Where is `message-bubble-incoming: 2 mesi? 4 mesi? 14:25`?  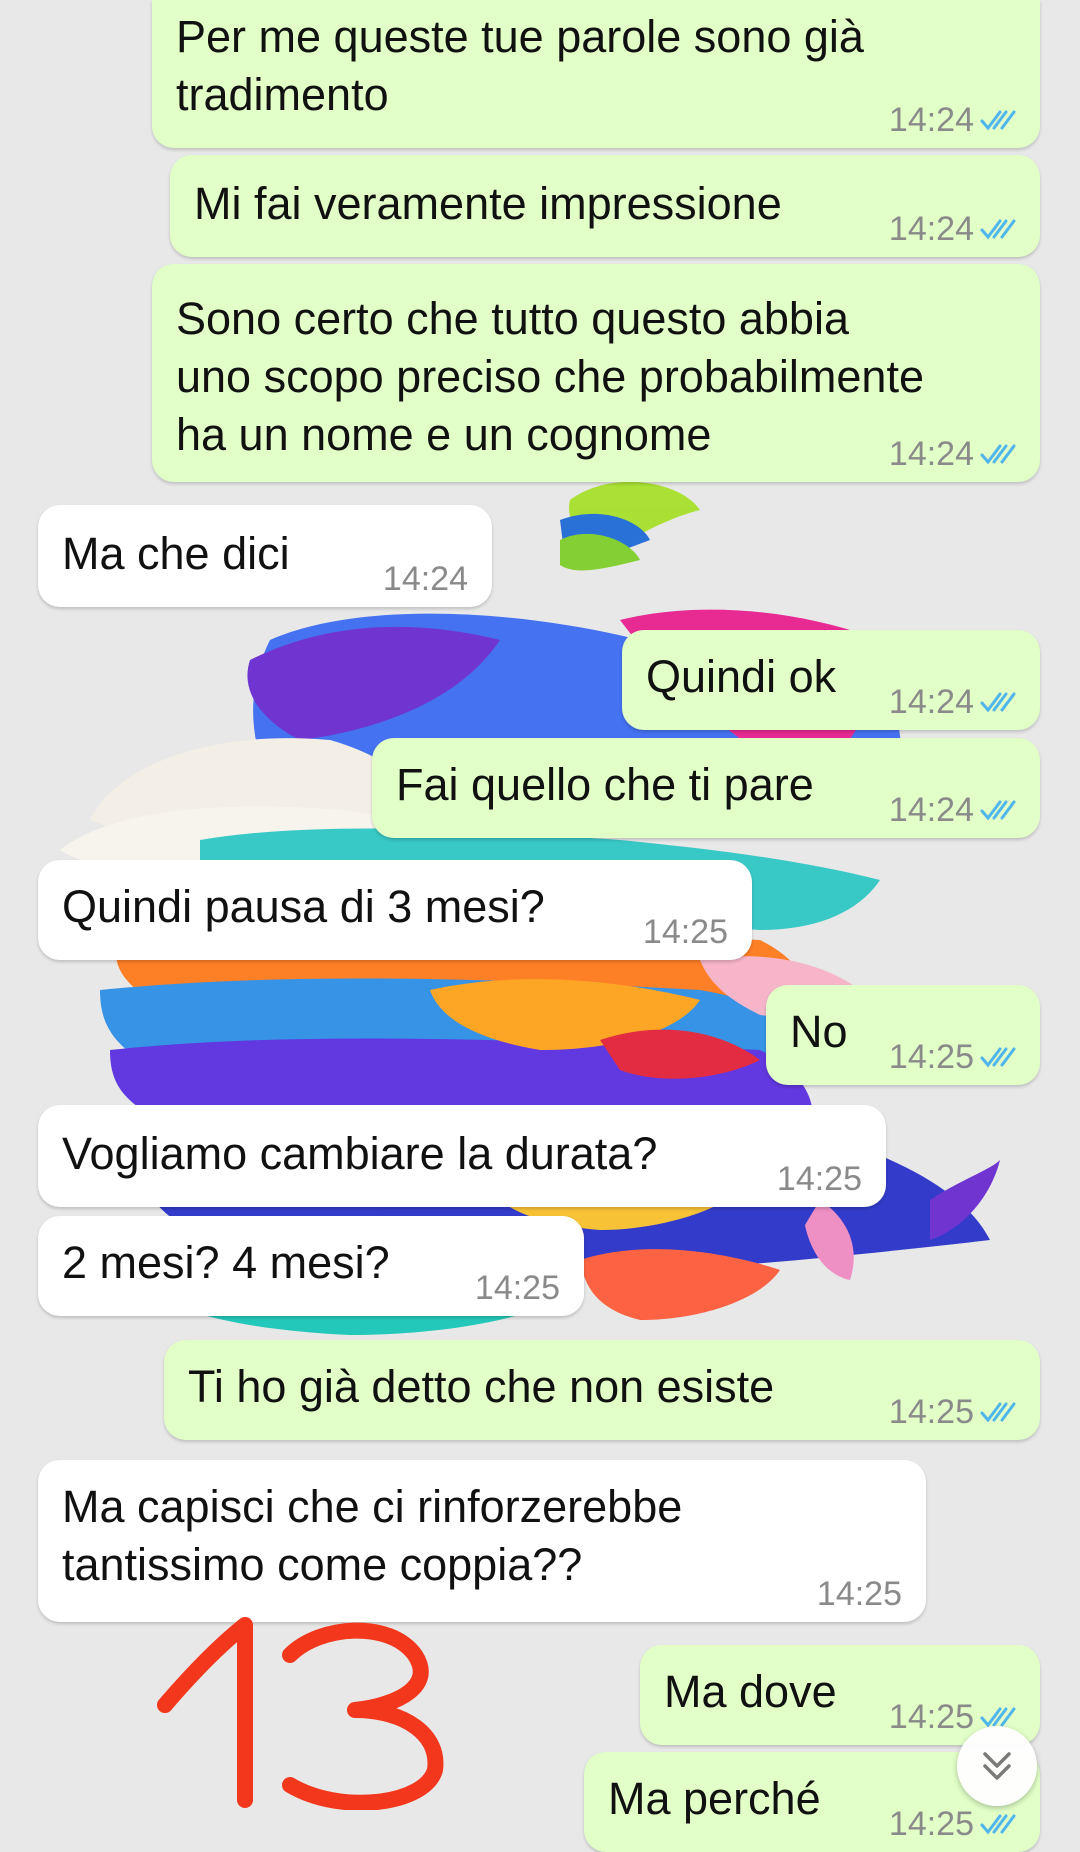
message-bubble-incoming: 2 mesi? 4 mesi? 14:25 is located at coordinates (311, 1266).